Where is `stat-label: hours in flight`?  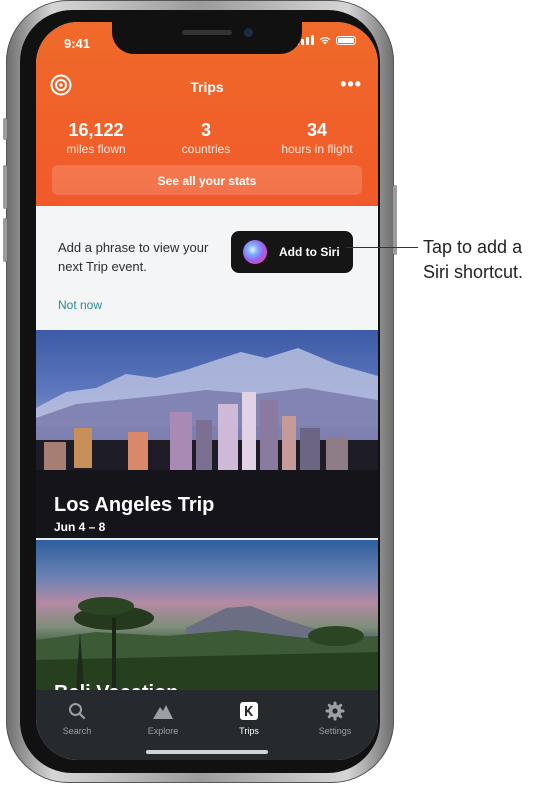 stat-label: hours in flight is located at coordinates (317, 149).